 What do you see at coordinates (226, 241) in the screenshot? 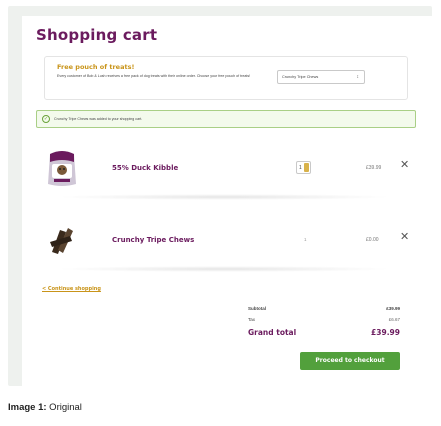
I see `cart-item-row: Crunchy Tripe Chews 1 £0.00 ✕` at bounding box center [226, 241].